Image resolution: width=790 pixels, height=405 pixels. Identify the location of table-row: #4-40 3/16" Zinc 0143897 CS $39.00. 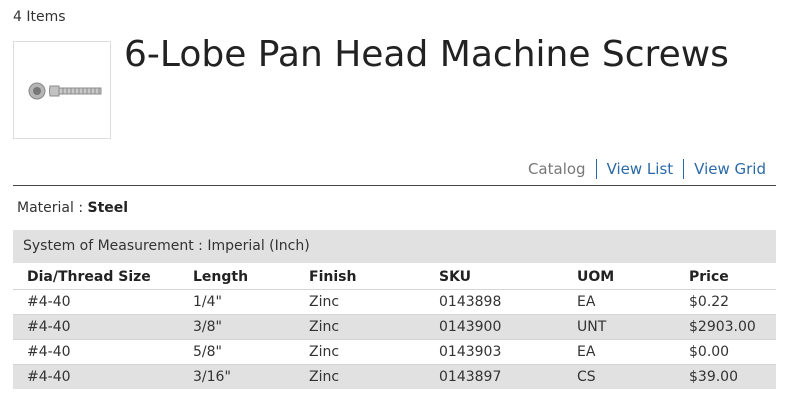
(394, 376).